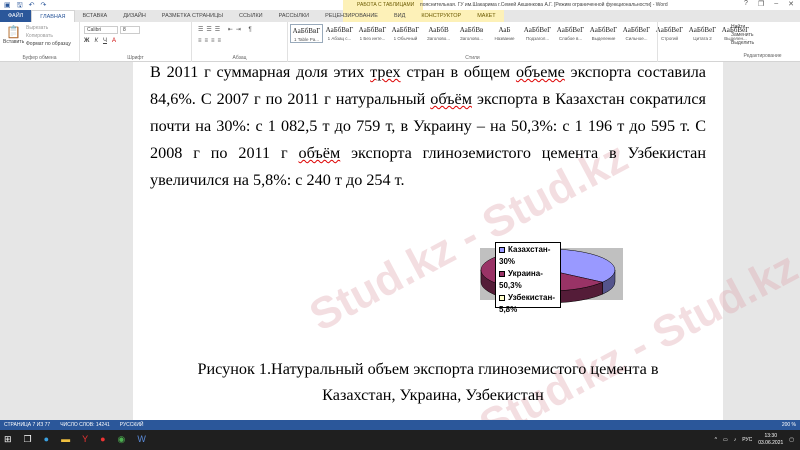 The height and width of the screenshot is (450, 800). Describe the element at coordinates (101, 30) in the screenshot. I see `font-name-select: Calibri` at that location.